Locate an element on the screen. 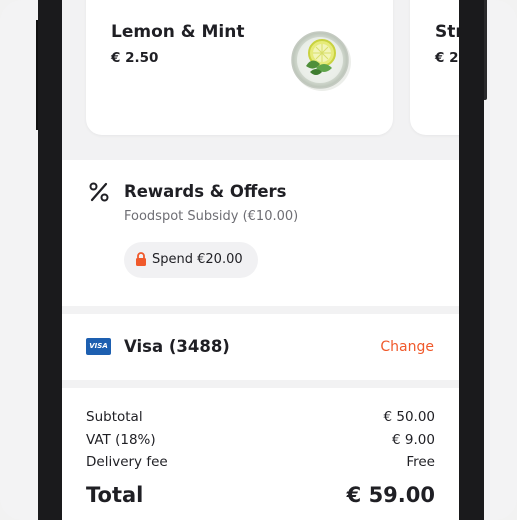  rewards-subtitle: Foodspot Subsidy (€10.00) is located at coordinates (211, 216).